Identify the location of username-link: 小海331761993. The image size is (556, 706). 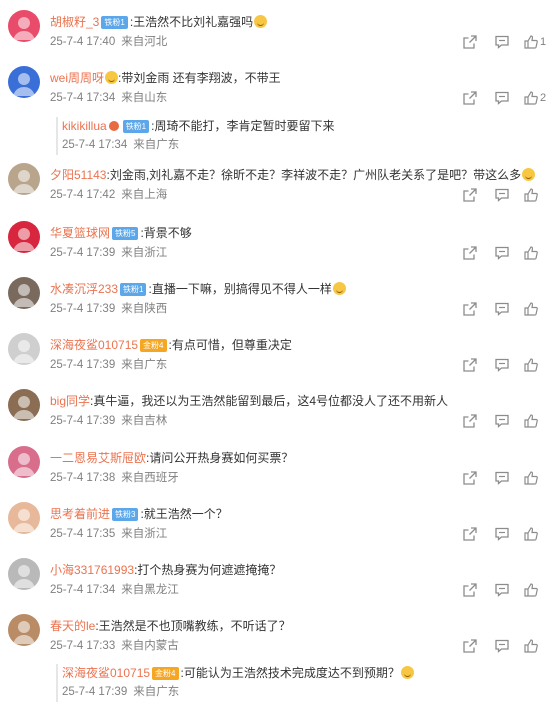
(92, 570).